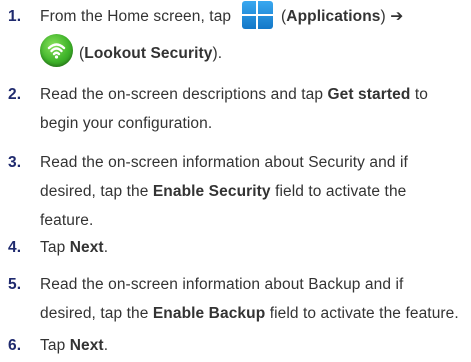  I want to click on step-text-fragment: field to activate the, so click(338, 191).